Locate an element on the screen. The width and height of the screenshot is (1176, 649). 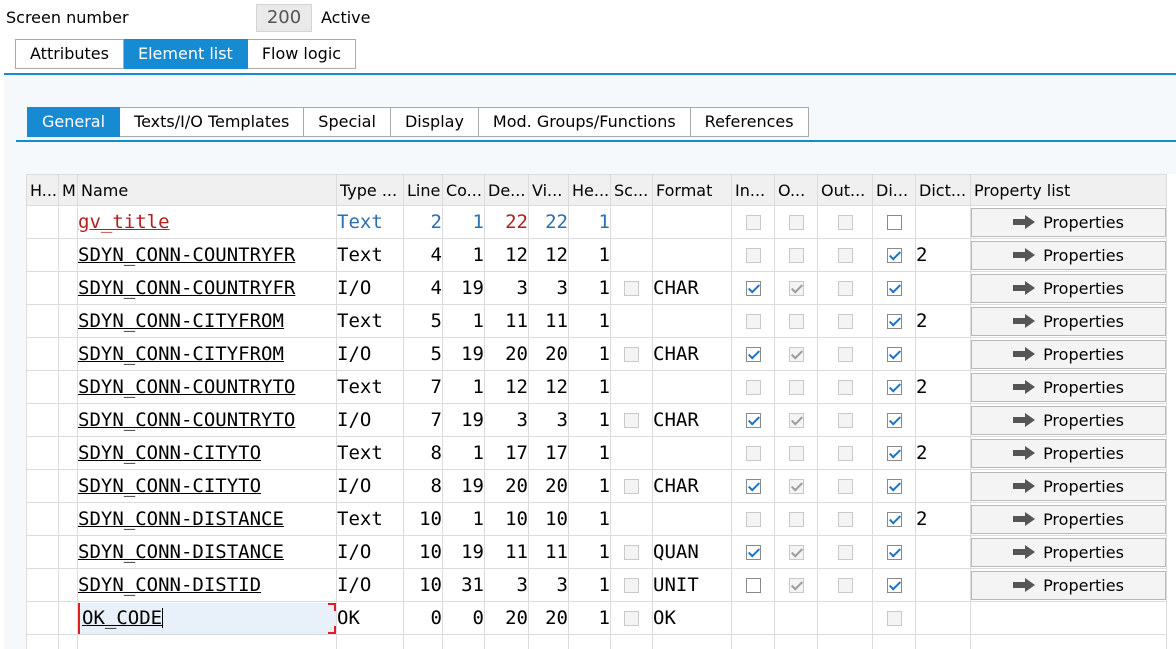
column-header-name: Name is located at coordinates (207, 190).